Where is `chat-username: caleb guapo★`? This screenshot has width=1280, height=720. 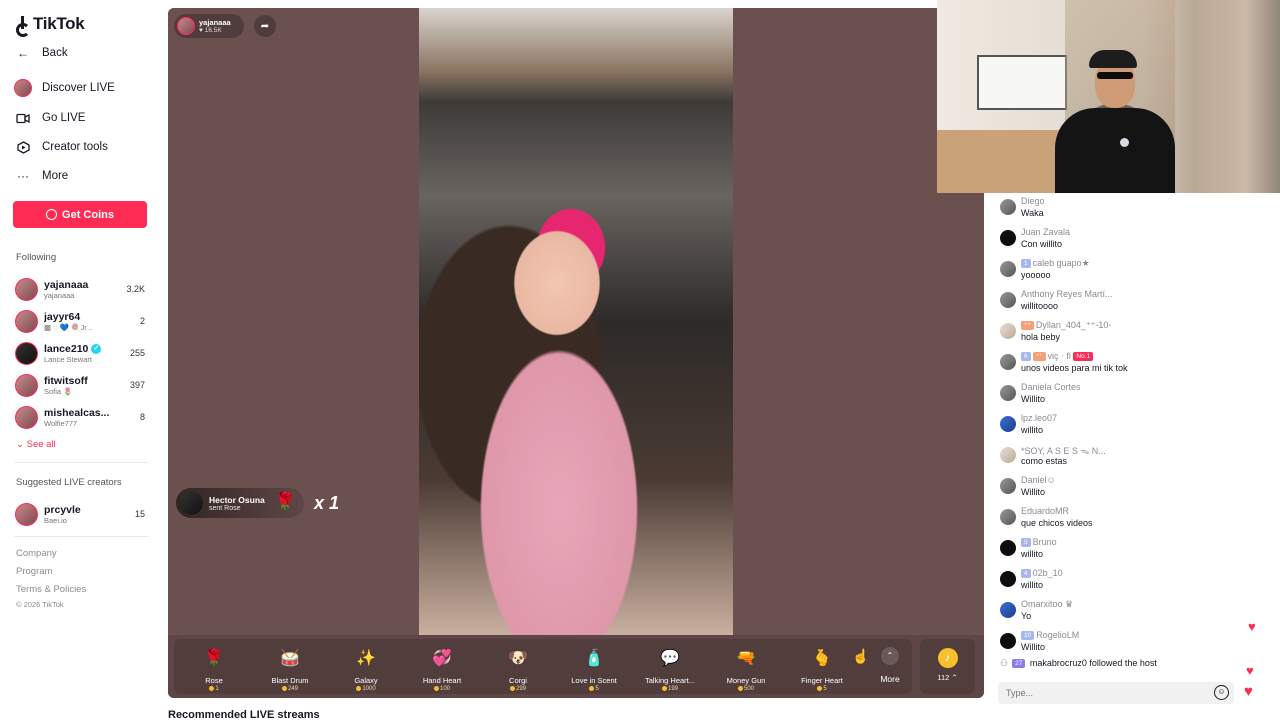 chat-username: caleb guapo★ is located at coordinates (1061, 263).